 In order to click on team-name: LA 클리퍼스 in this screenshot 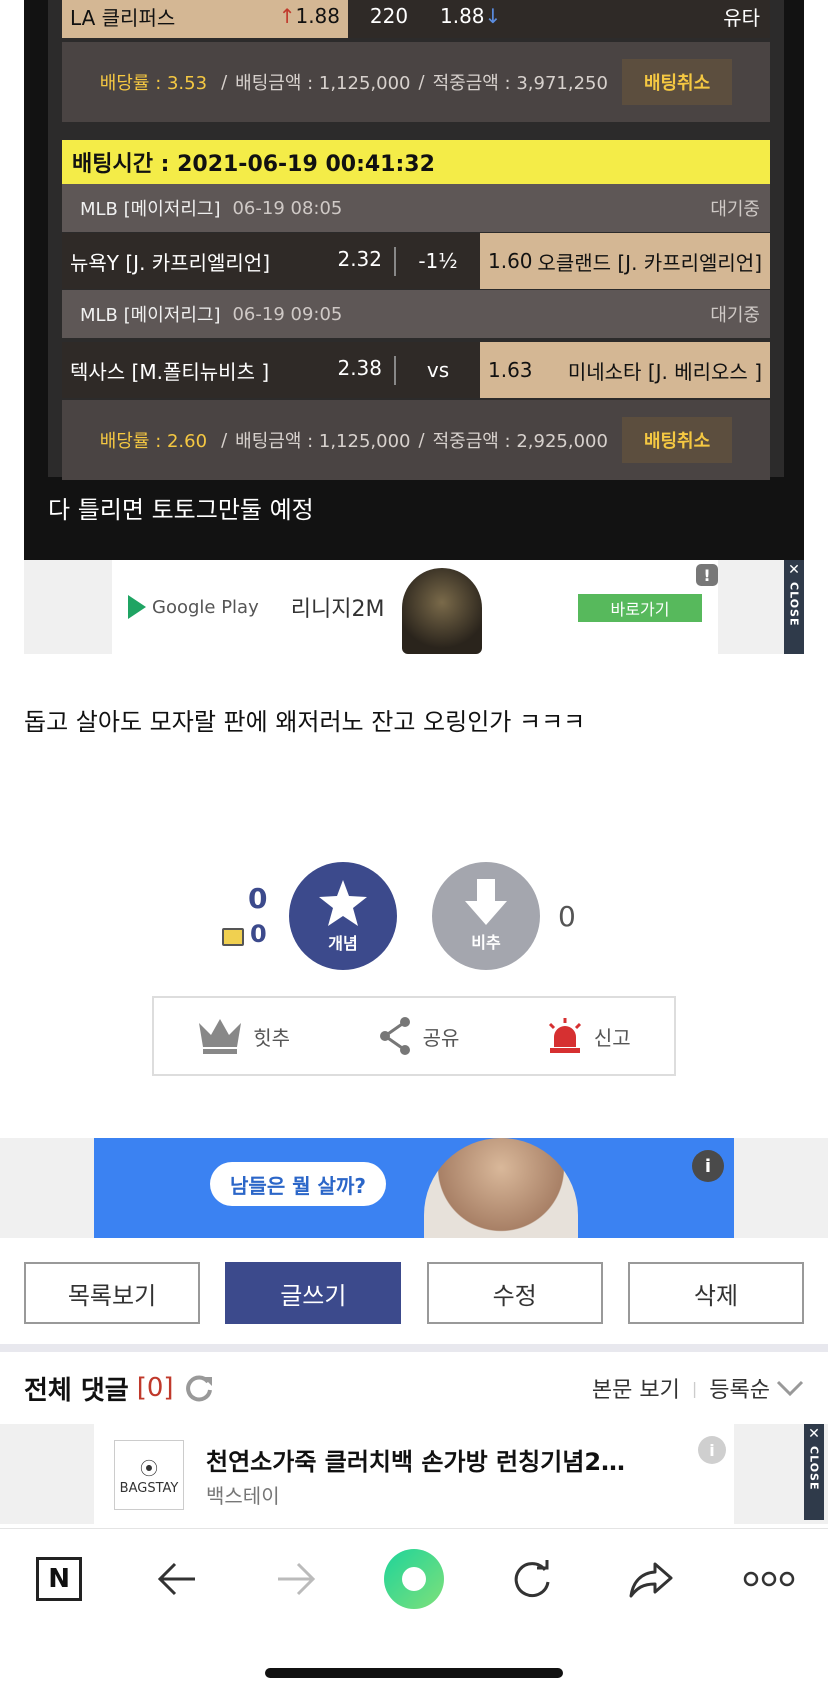, I will do `click(123, 17)`.